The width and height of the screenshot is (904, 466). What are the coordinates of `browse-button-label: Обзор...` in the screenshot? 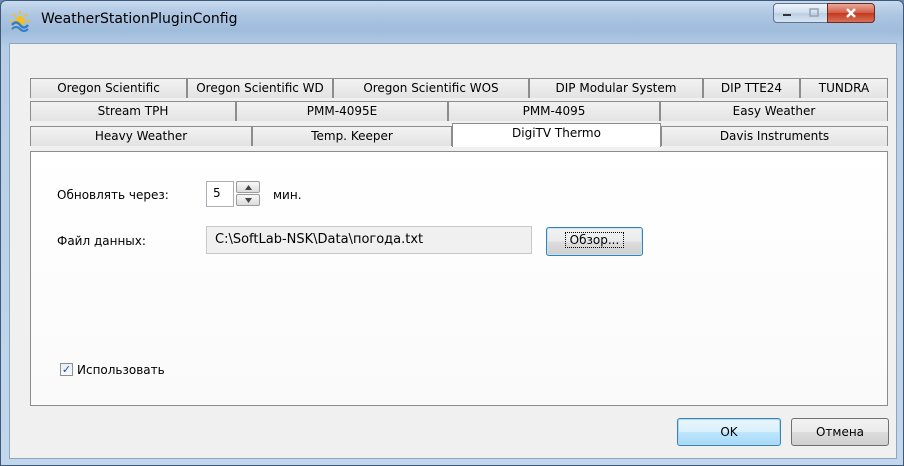 It's located at (594, 240).